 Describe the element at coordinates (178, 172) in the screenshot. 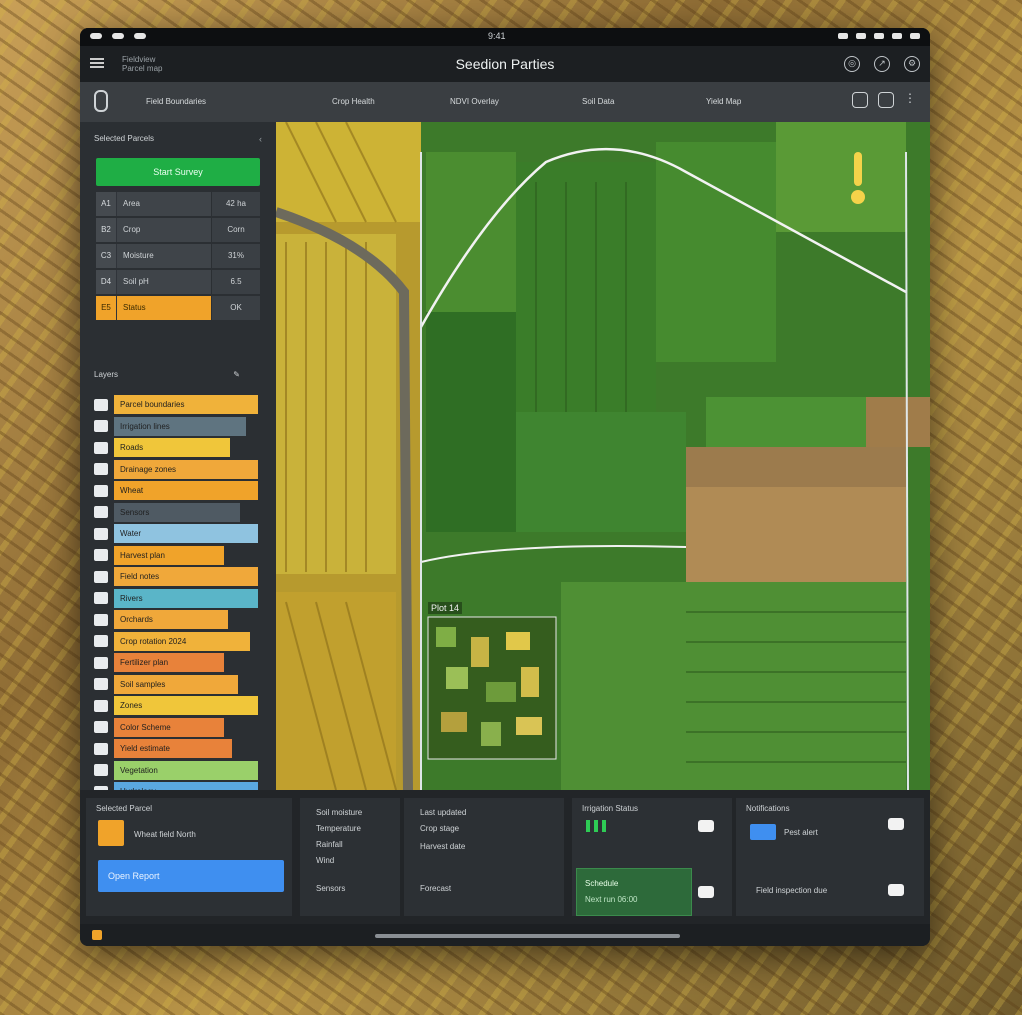

I see `start-survey-button: Start Survey` at that location.